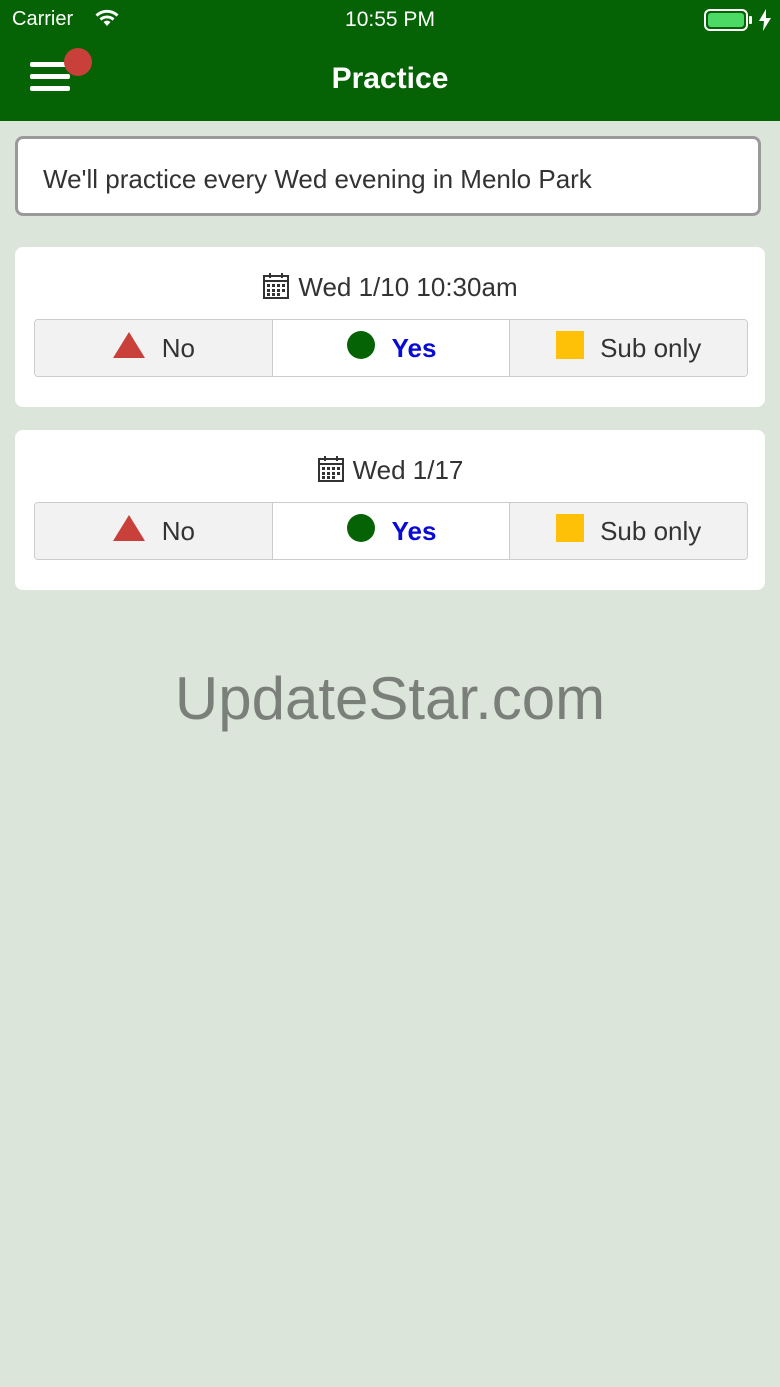 The width and height of the screenshot is (780, 1387). Describe the element at coordinates (765, 23) in the screenshot. I see `charging-icon` at that location.